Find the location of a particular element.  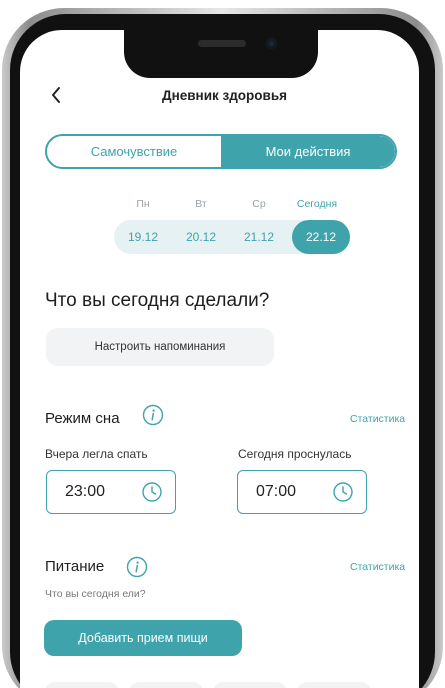

date-chip-mon: 19.12 is located at coordinates (143, 237).